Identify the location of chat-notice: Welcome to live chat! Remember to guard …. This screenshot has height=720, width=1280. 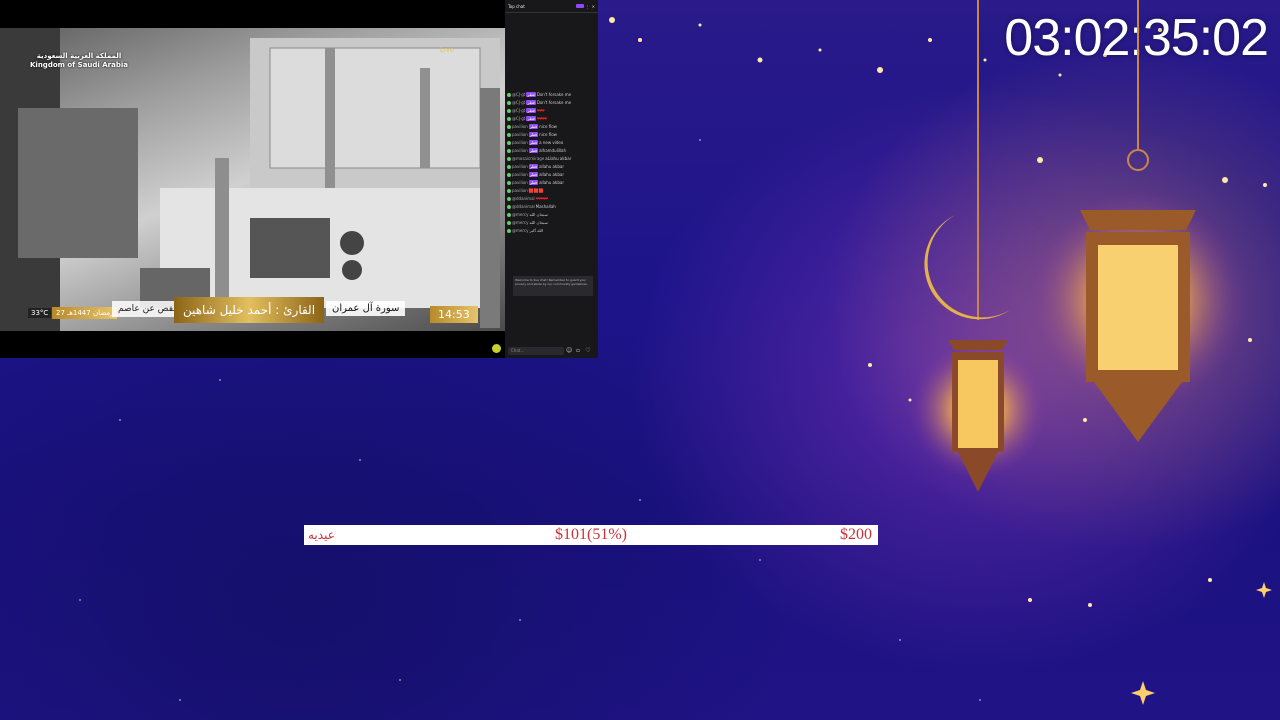
(553, 286).